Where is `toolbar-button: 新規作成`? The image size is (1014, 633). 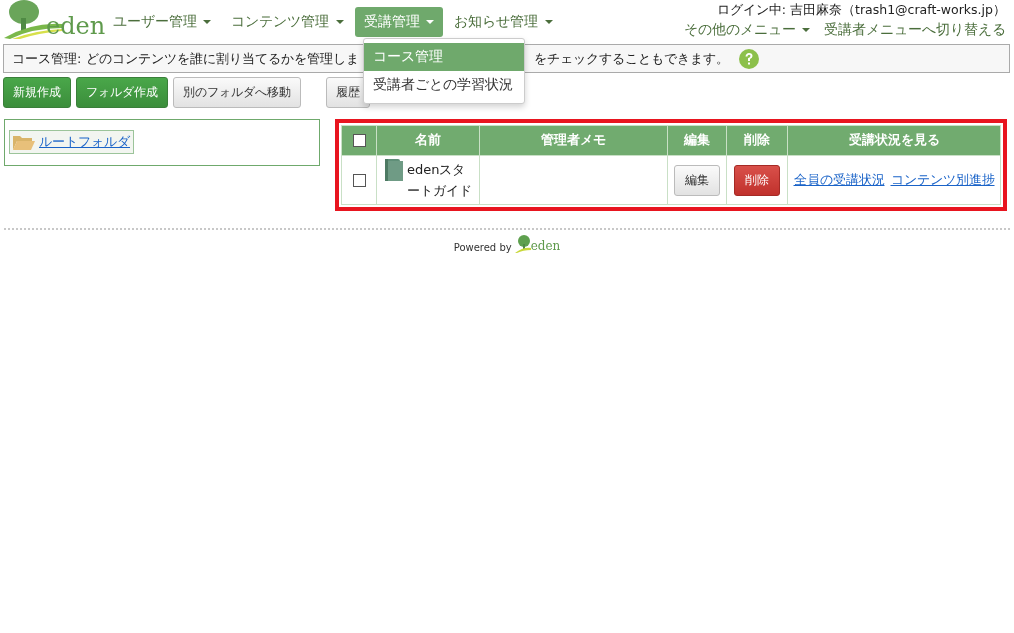 toolbar-button: 新規作成 is located at coordinates (37, 92).